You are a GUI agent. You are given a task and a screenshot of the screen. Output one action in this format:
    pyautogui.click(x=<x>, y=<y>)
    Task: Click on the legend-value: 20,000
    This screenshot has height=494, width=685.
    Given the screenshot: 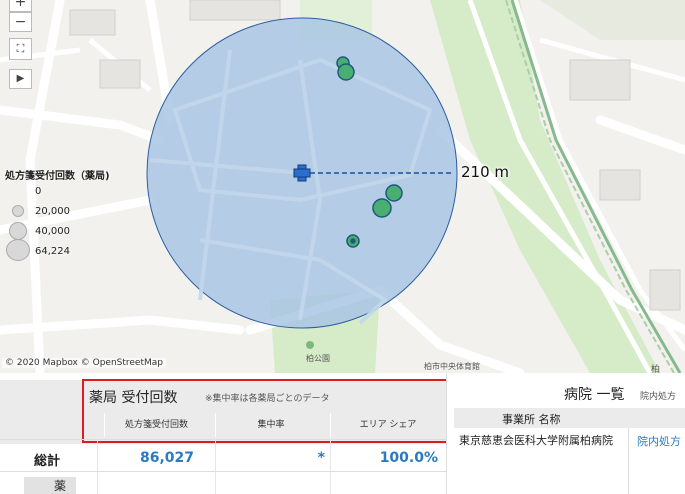 What is the action you would take?
    pyautogui.click(x=52, y=211)
    